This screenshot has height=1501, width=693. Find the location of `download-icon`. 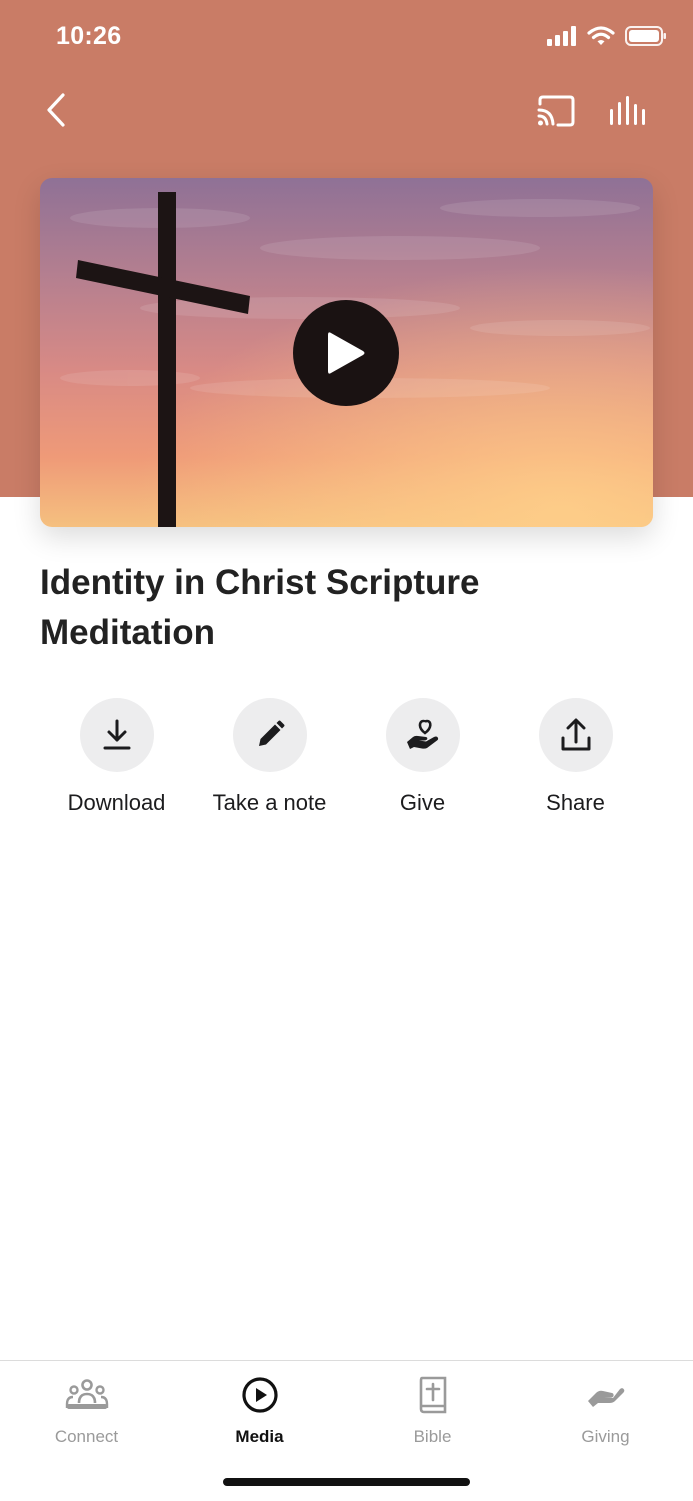

download-icon is located at coordinates (116, 734).